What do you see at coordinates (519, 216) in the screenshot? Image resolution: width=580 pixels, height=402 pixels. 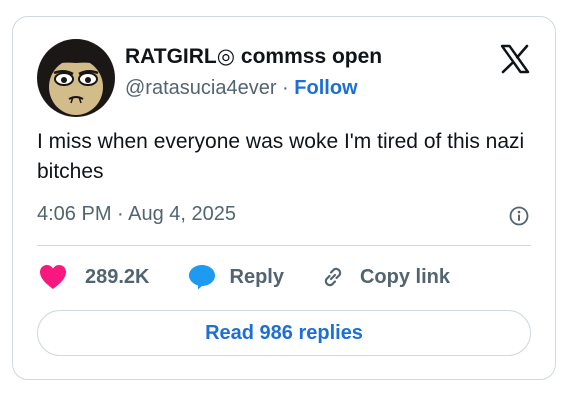 I see `info-icon` at bounding box center [519, 216].